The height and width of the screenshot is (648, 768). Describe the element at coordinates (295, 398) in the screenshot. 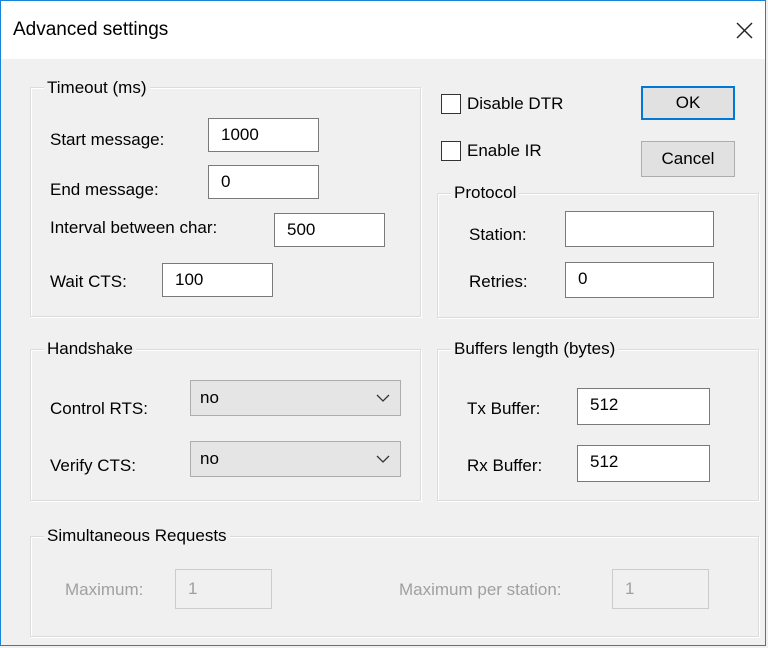

I see `control-rts-select: no` at that location.